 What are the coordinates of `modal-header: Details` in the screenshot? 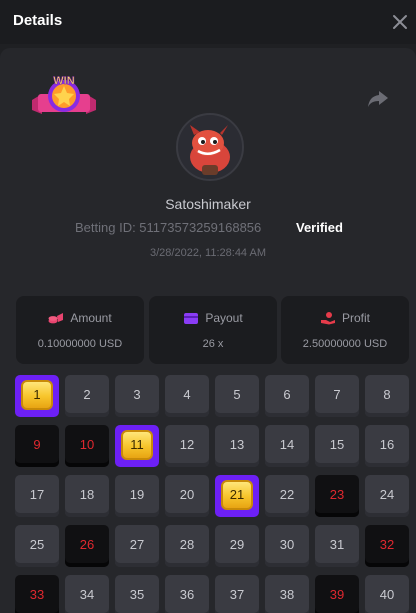 It's located at (208, 22).